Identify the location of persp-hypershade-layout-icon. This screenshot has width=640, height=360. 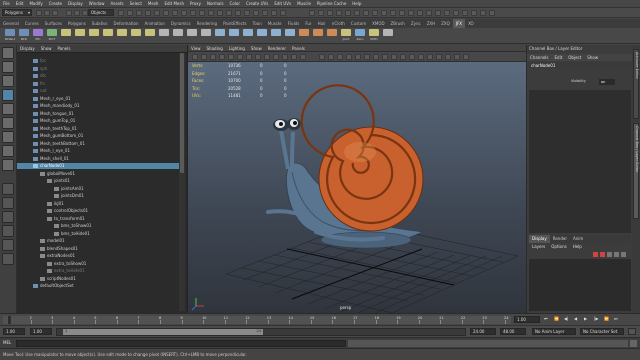
(8, 259).